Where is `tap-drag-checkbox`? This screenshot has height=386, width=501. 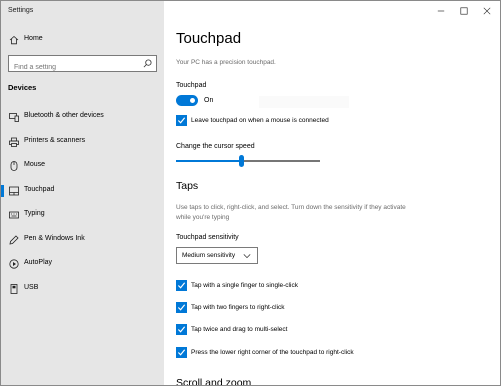
tap-drag-checkbox is located at coordinates (181, 329).